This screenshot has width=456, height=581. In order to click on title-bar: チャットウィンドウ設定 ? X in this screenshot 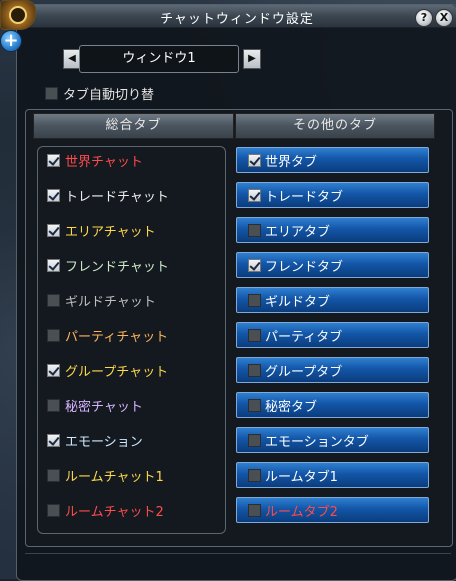, I will do `click(236, 16)`.